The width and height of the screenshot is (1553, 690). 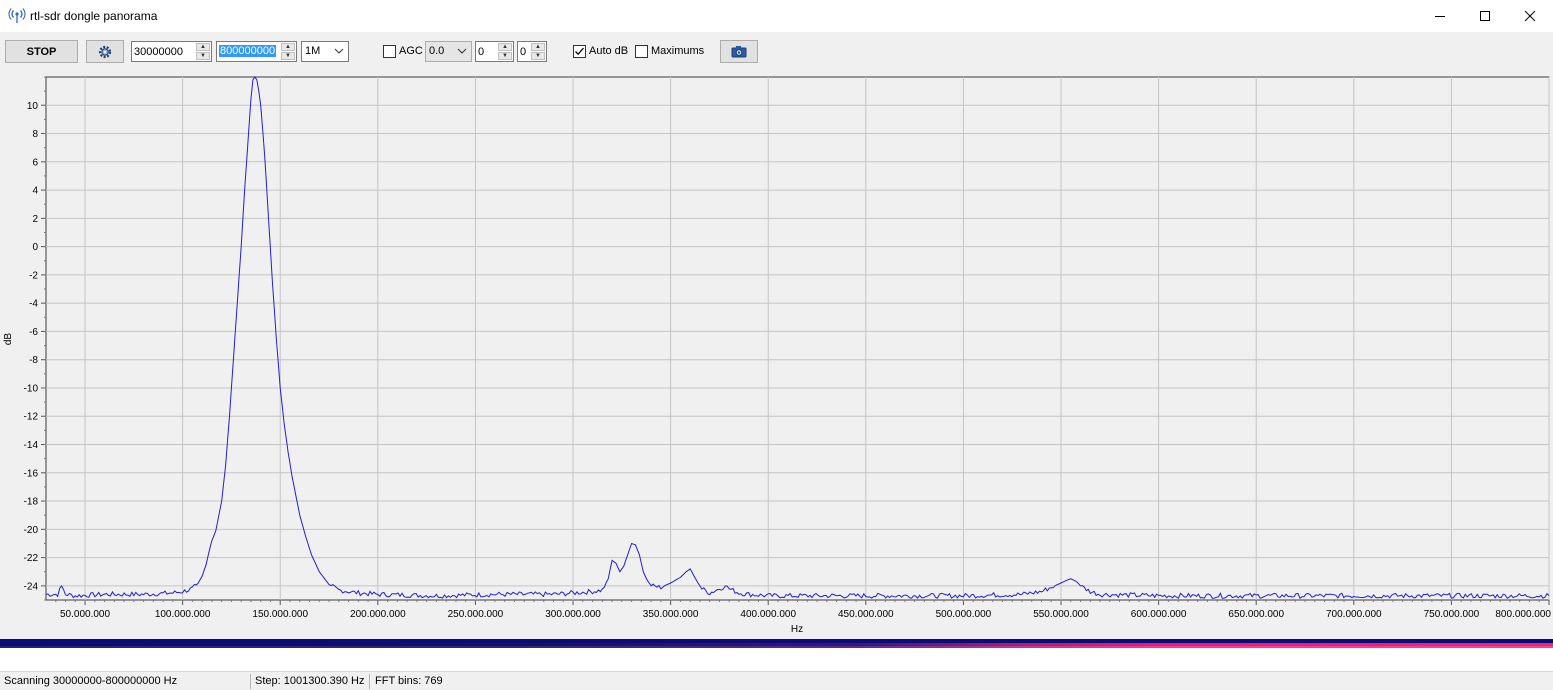 What do you see at coordinates (776, 655) in the screenshot?
I see `waterfall-display` at bounding box center [776, 655].